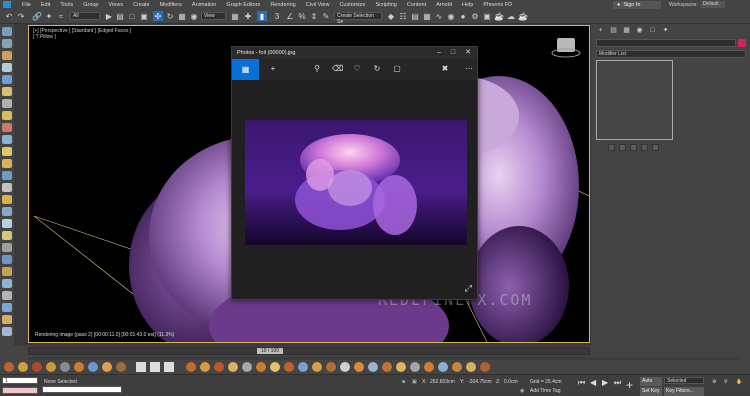 This screenshot has width=750, height=396. Describe the element at coordinates (605, 382) in the screenshot. I see `next-frame-icon: ▶` at that location.